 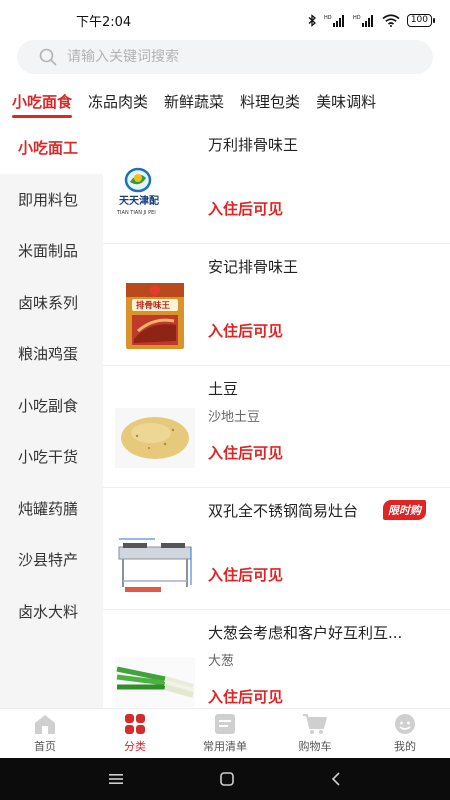 What do you see at coordinates (312, 20) in the screenshot?
I see `bluetooth-icon` at bounding box center [312, 20].